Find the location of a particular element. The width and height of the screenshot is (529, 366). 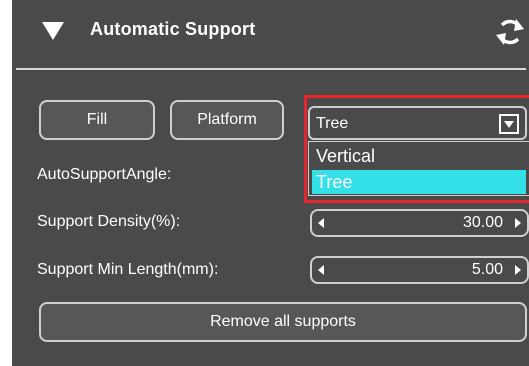

triangle-down-icon is located at coordinates (53, 32).